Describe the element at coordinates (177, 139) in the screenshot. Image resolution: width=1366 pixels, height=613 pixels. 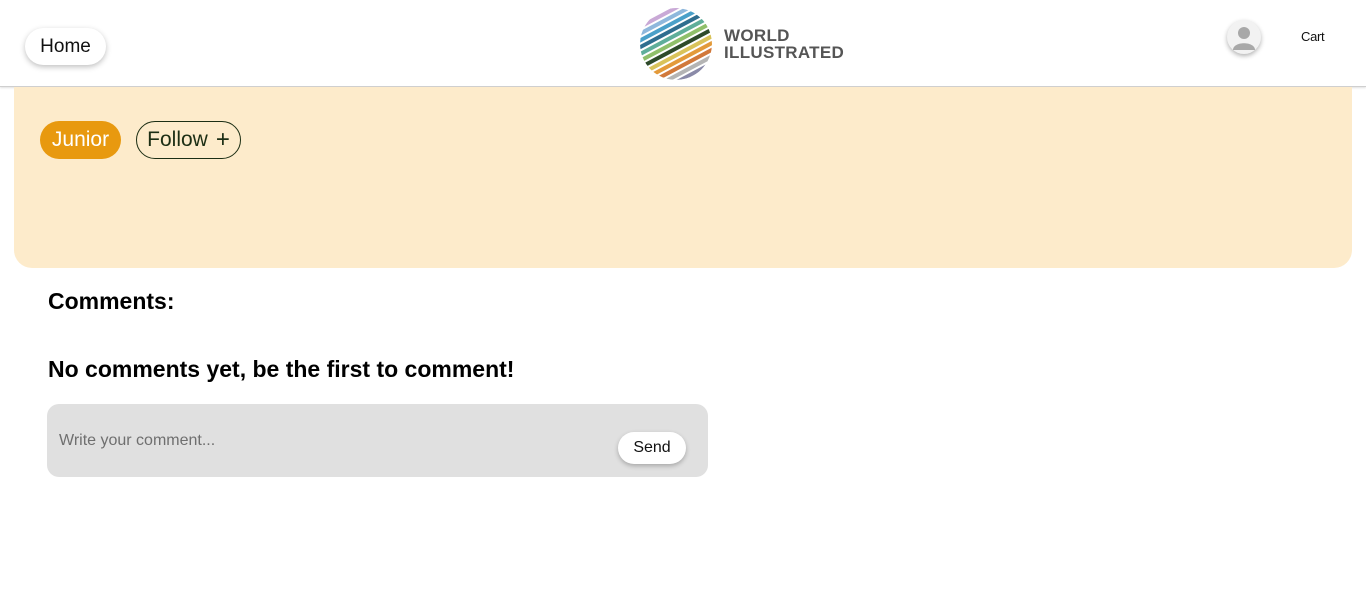
I see `follow-label: Follow` at that location.